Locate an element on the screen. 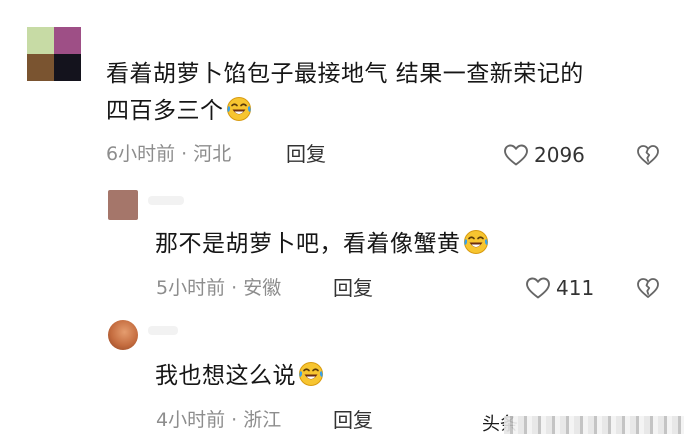 Image resolution: width=690 pixels, height=447 pixels. comment-time-location: 4小时前 · 浙江 is located at coordinates (219, 420).